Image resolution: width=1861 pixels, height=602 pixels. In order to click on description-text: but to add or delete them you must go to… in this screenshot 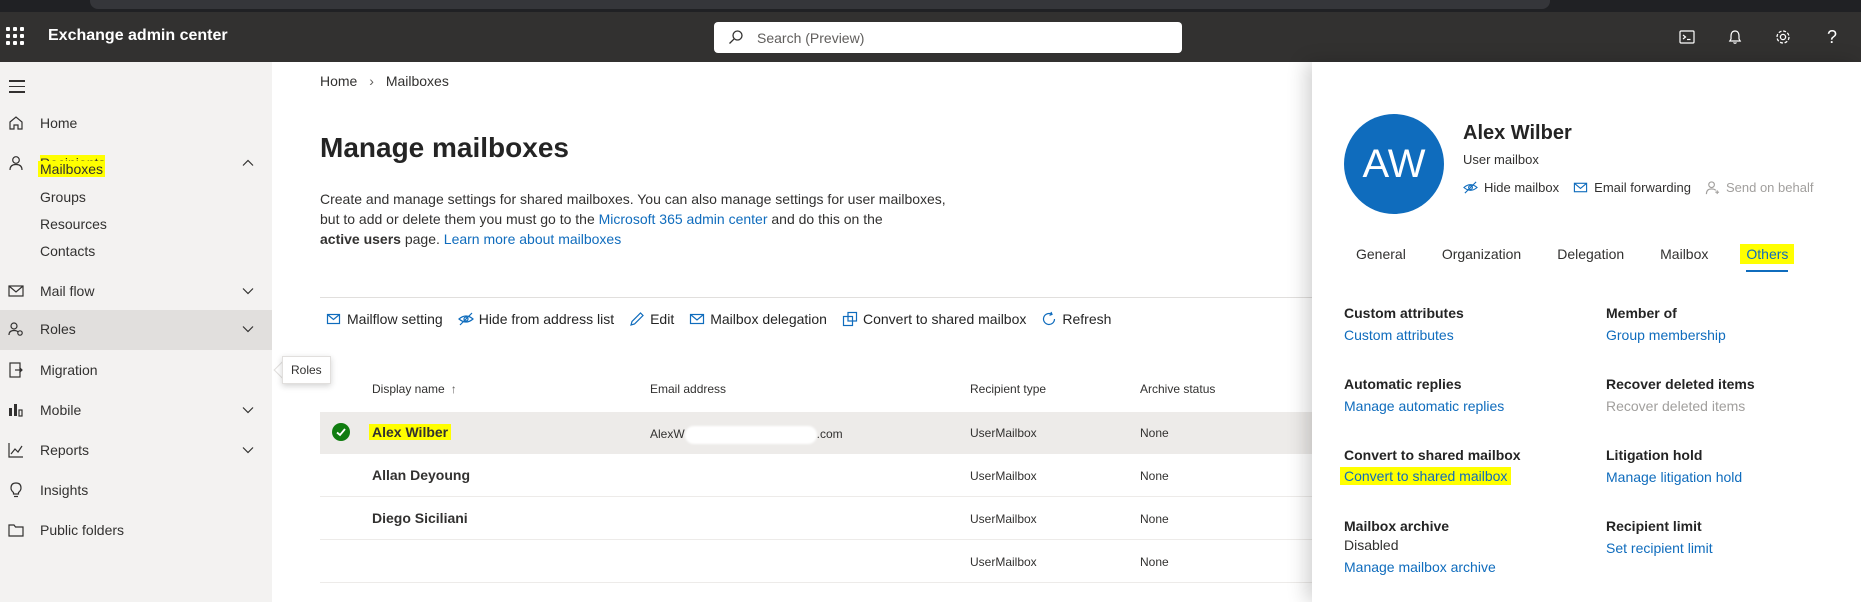, I will do `click(459, 219)`.